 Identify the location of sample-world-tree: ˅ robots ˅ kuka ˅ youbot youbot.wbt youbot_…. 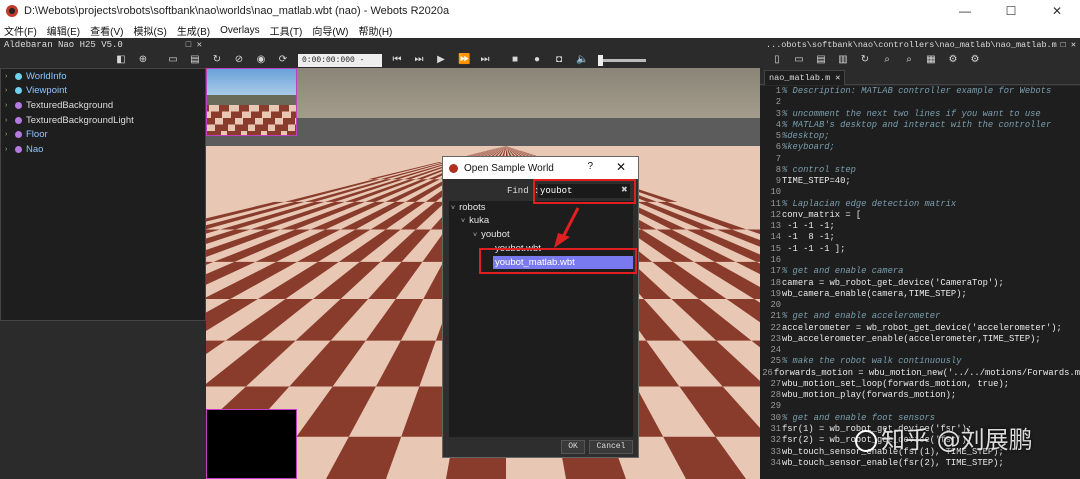
(541, 319).